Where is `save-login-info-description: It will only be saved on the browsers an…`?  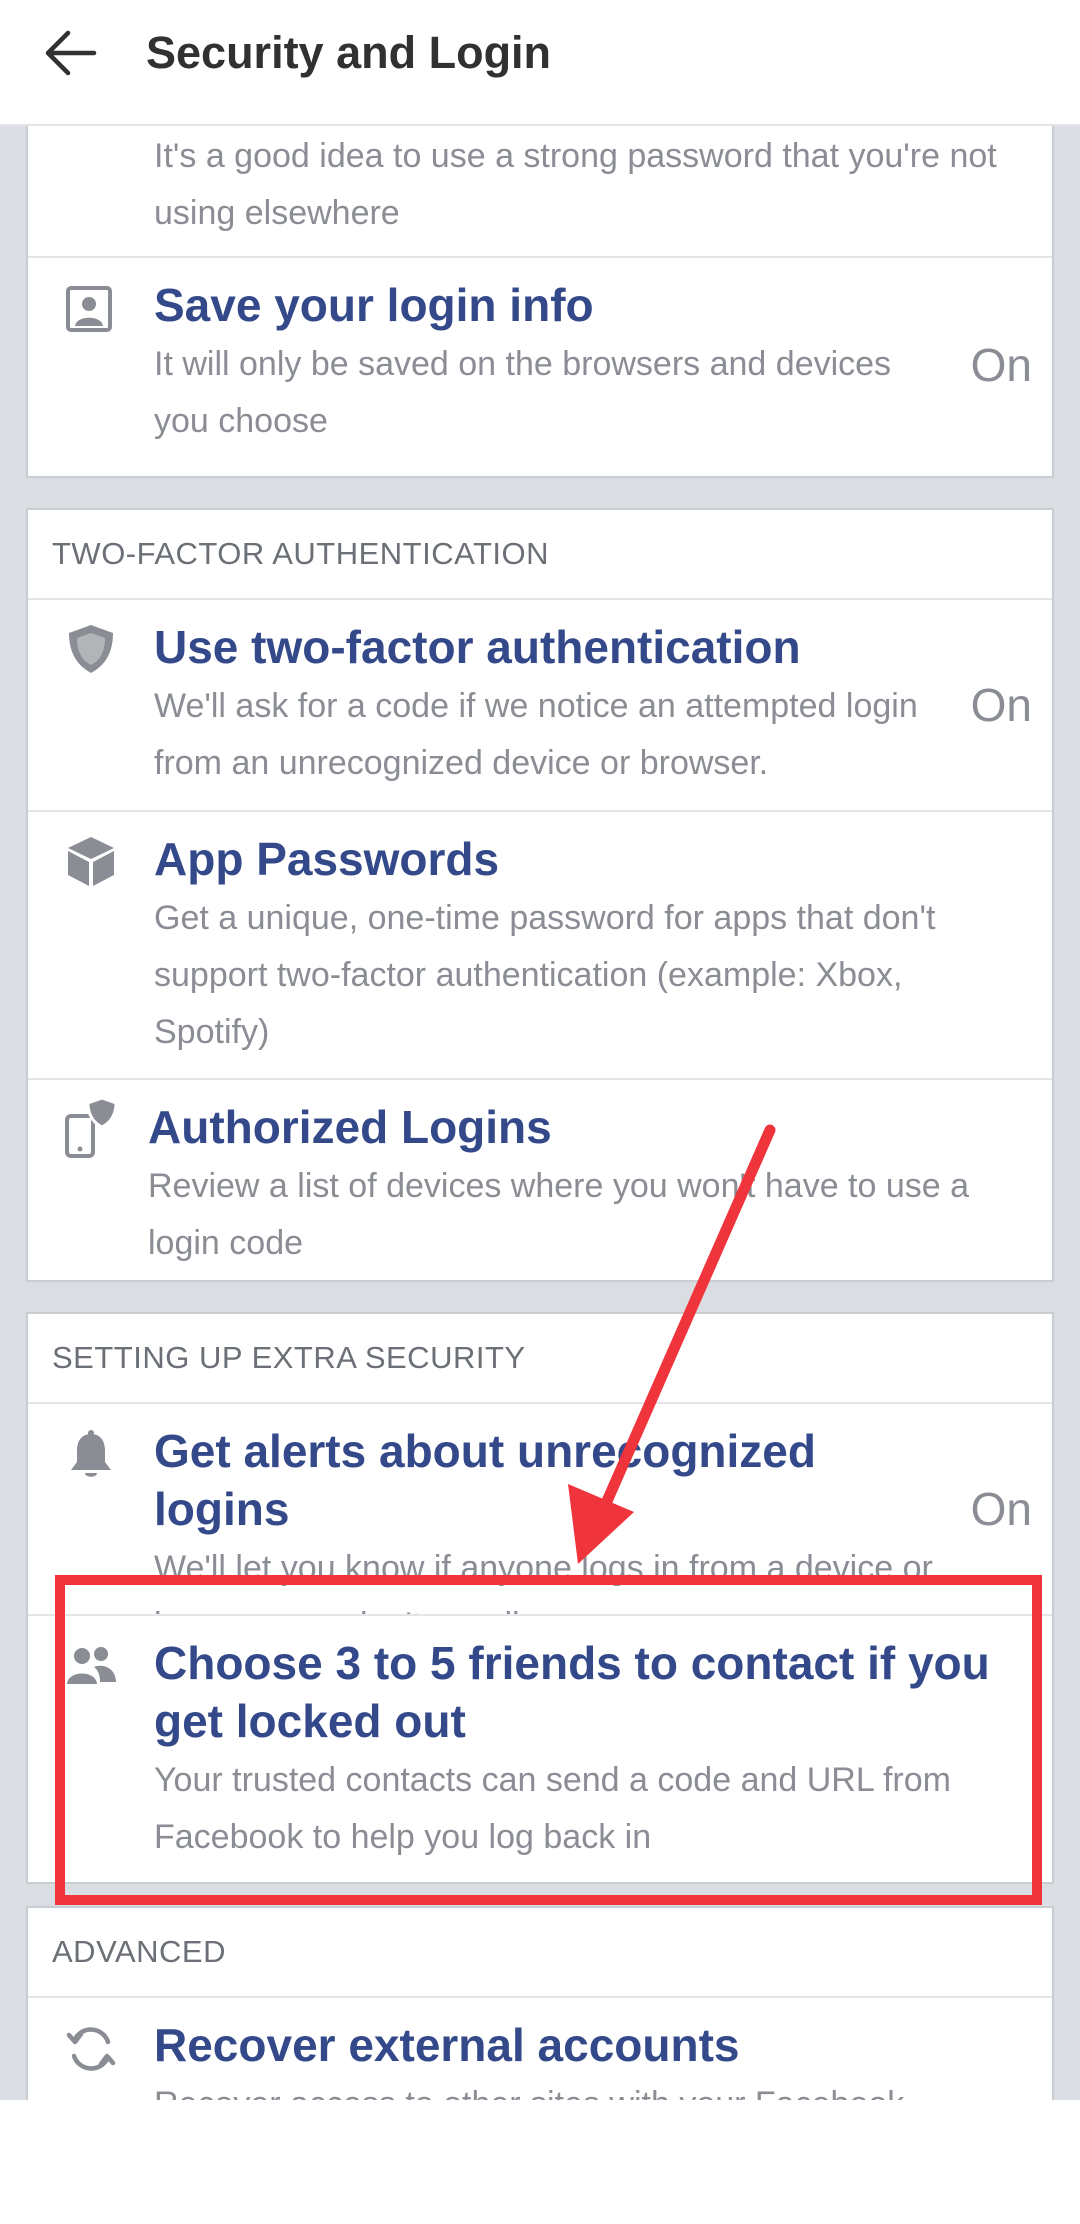
save-login-info-description: It will only be saved on the browsers an… is located at coordinates (523, 392).